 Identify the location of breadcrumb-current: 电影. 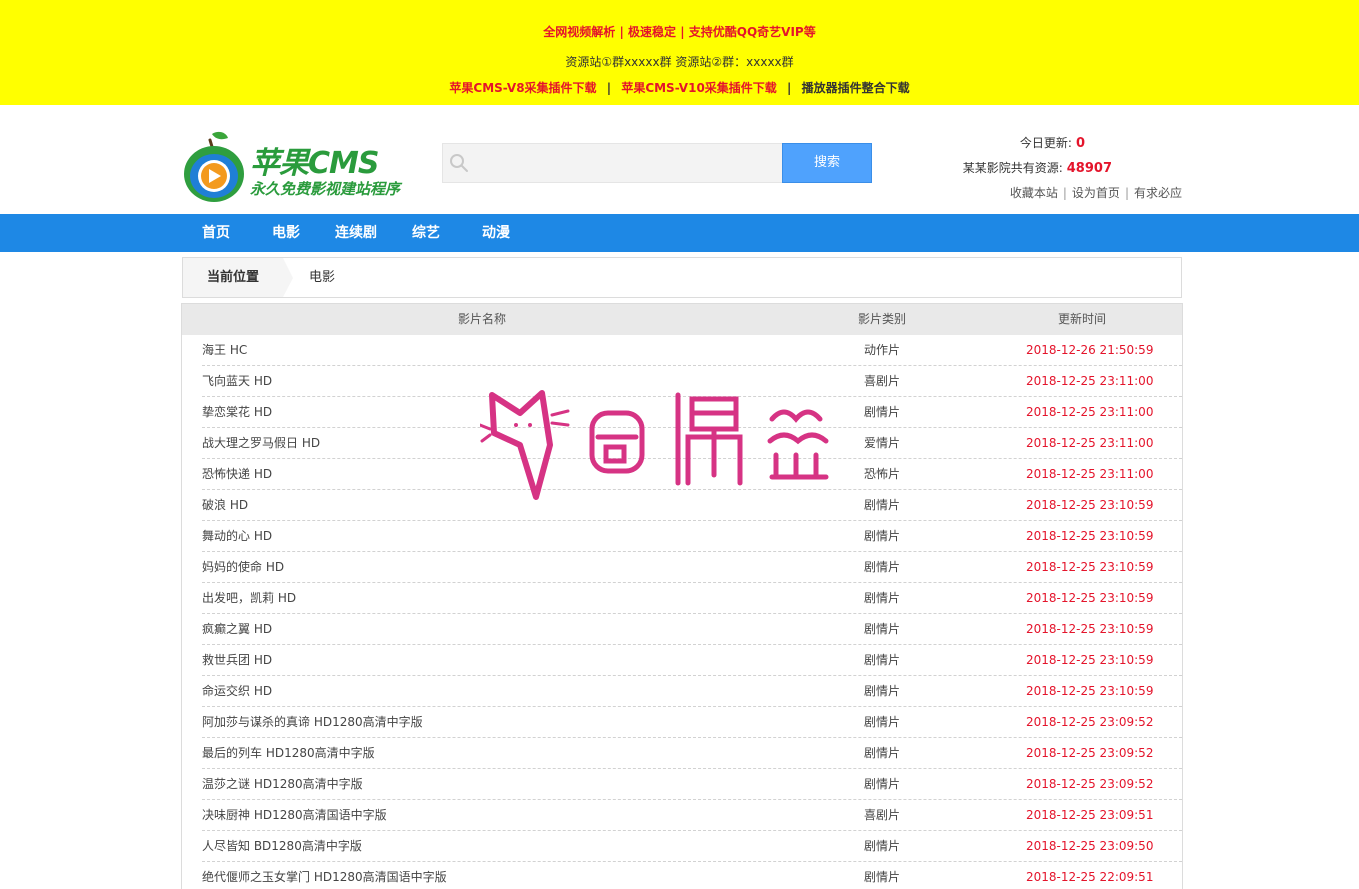
(322, 277).